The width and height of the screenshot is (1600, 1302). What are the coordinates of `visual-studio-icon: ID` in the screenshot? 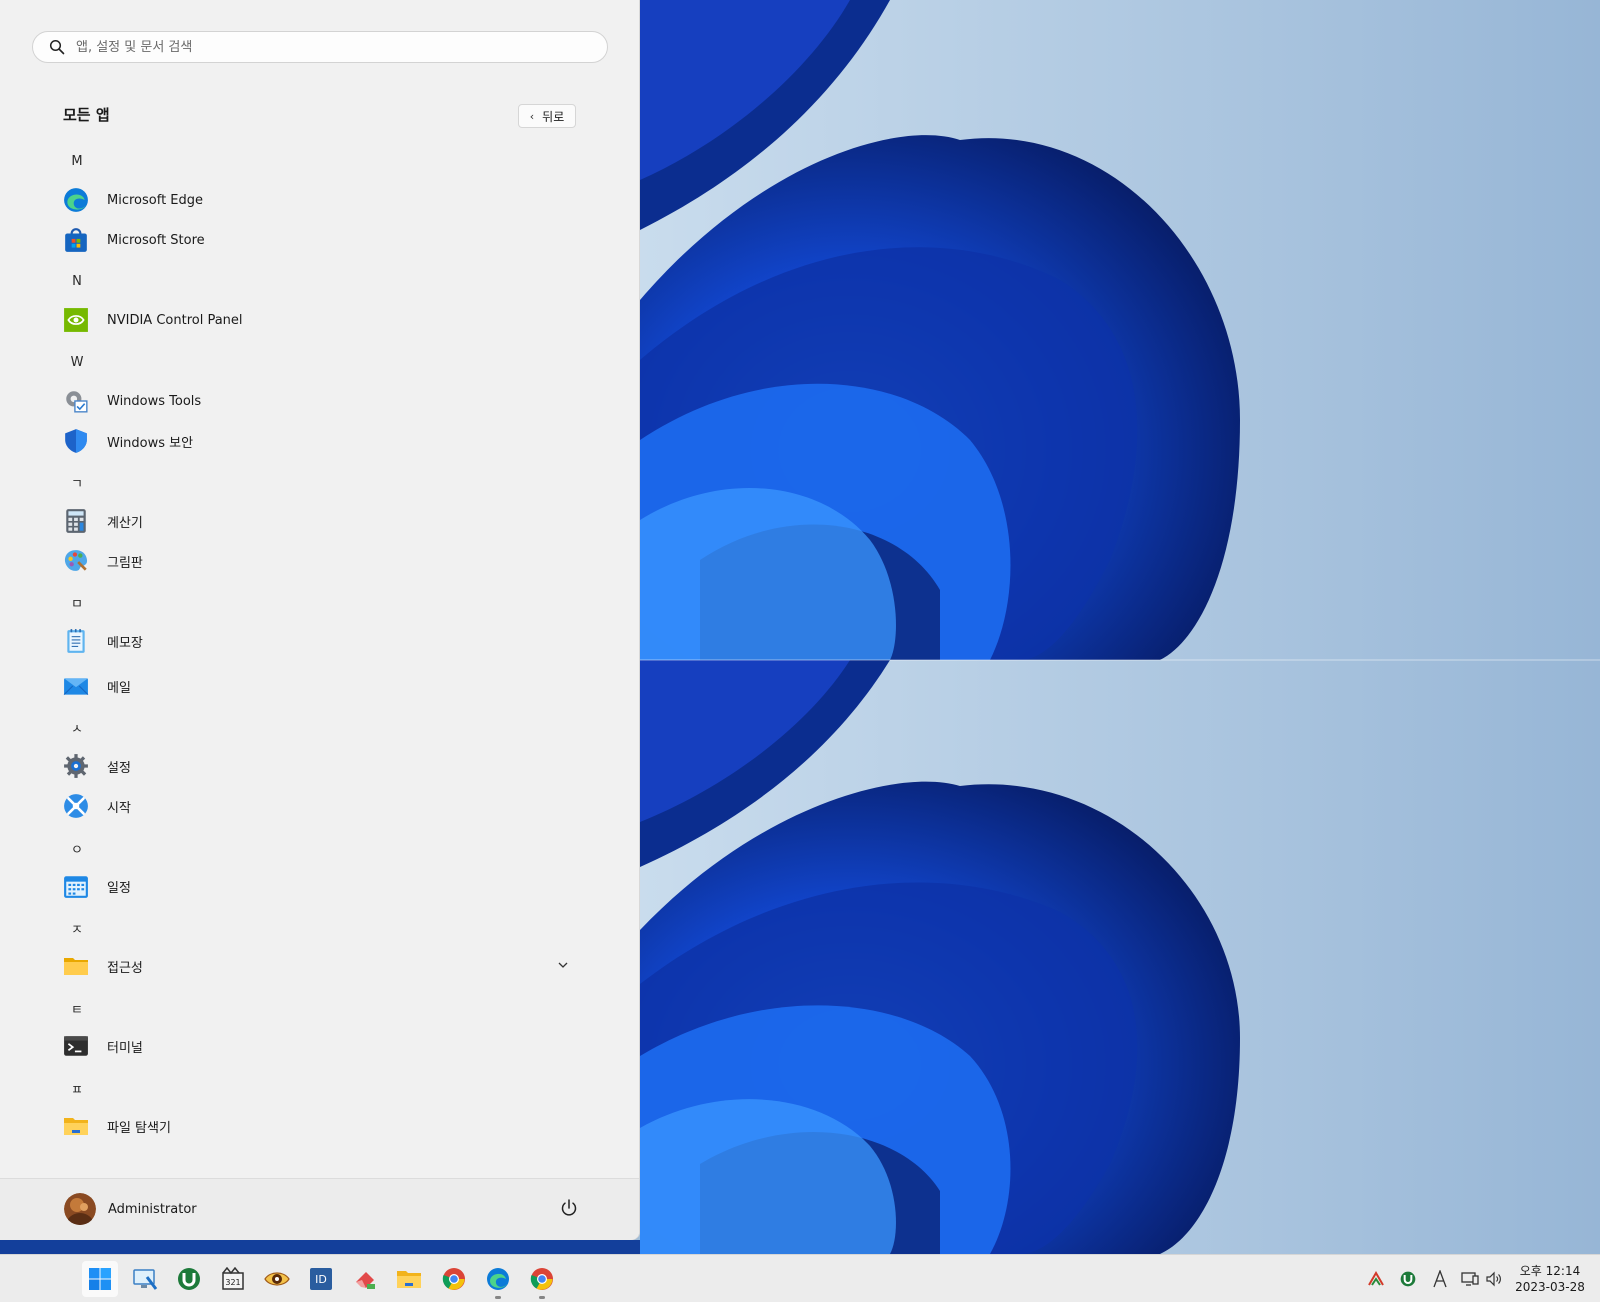 It's located at (321, 1279).